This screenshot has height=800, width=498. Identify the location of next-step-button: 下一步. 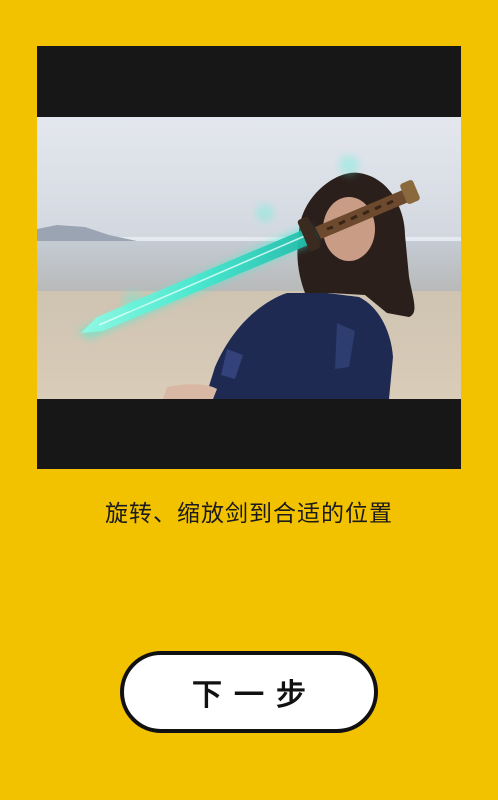
(249, 692).